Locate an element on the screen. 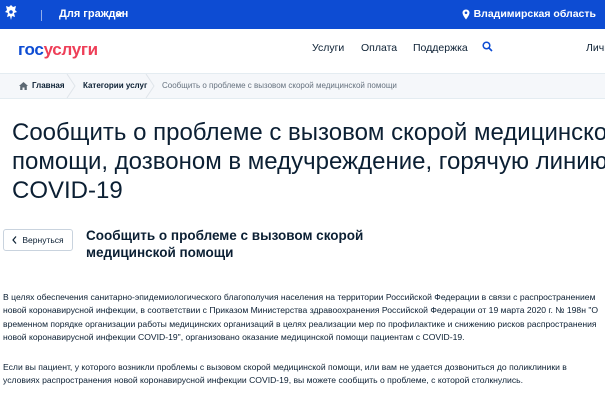 Image resolution: width=605 pixels, height=403 pixels. breadcrumb-home-label: Главная is located at coordinates (48, 85).